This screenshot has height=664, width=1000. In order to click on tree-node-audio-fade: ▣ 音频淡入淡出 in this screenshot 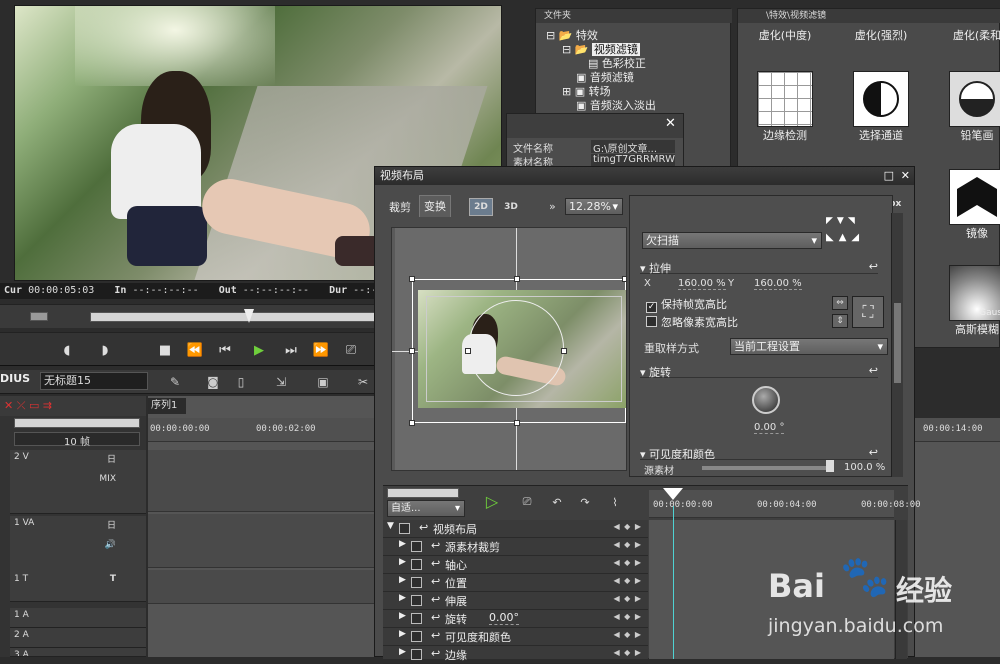, I will do `click(616, 105)`.